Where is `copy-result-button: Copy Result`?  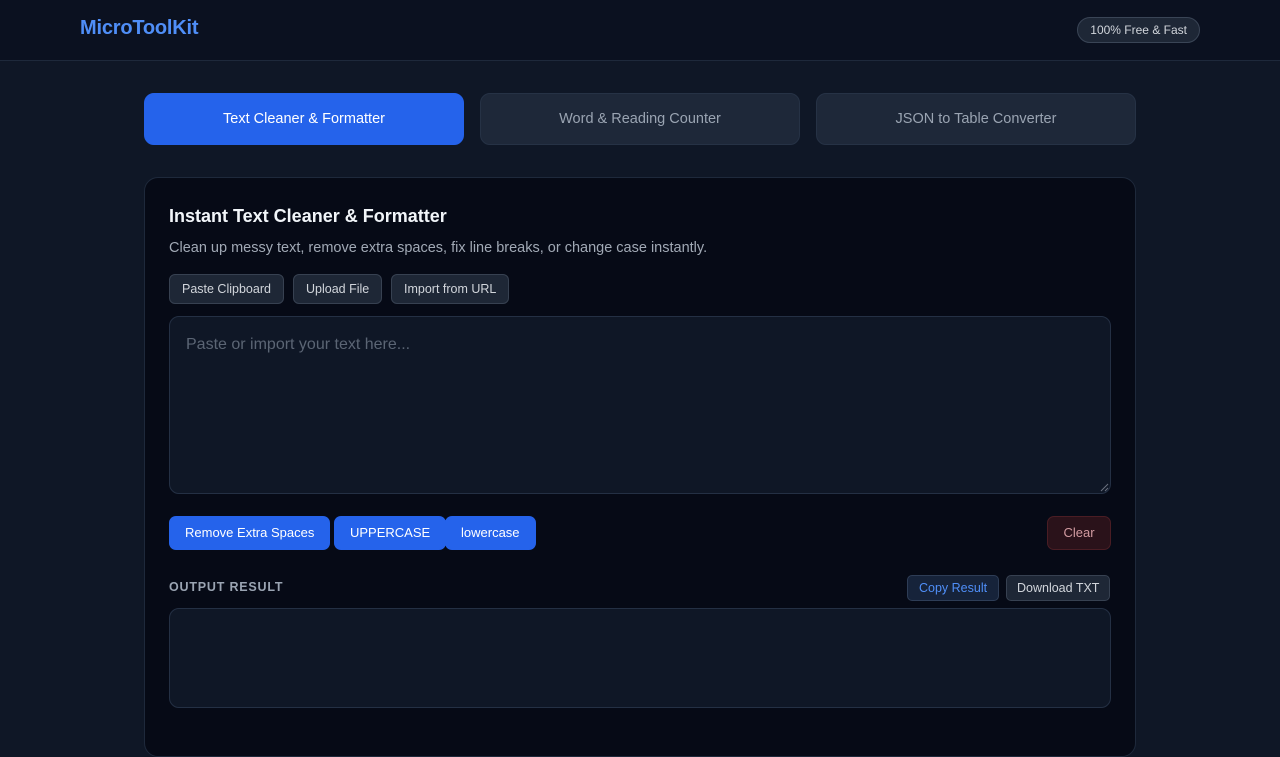
copy-result-button: Copy Result is located at coordinates (953, 588).